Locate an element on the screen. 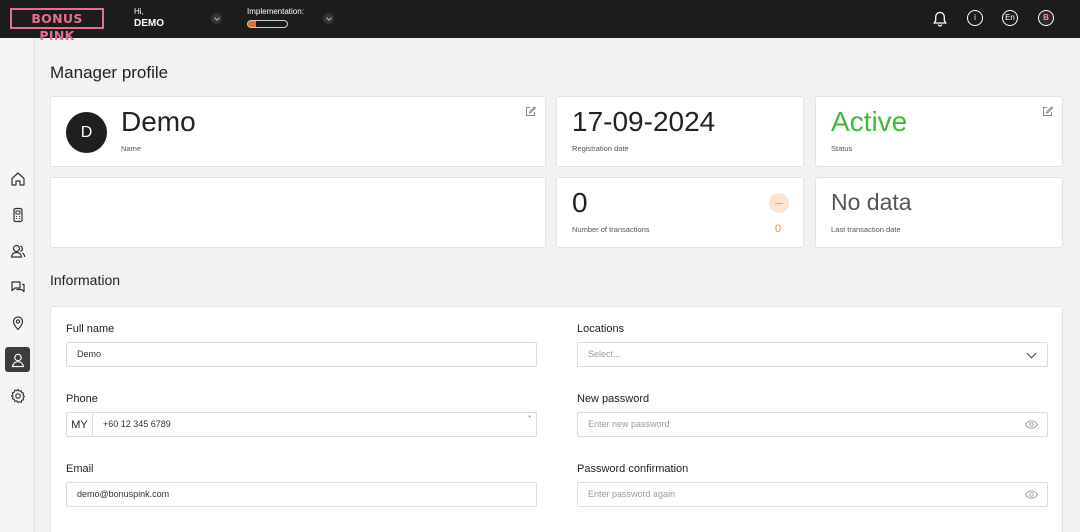 This screenshot has height=532, width=1080. information-title: Information is located at coordinates (85, 280).